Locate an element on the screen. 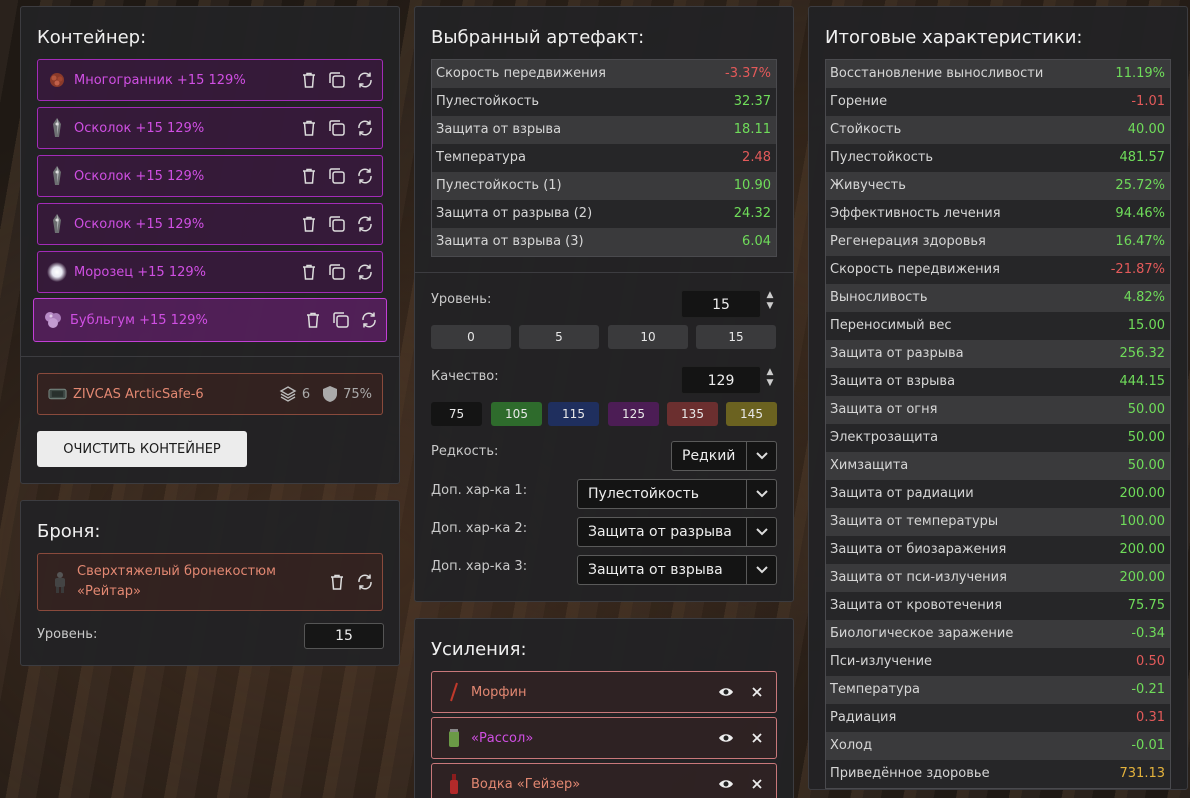 This screenshot has height=798, width=1190. container-item: ZIVCAS ArcticSafe-6 6 75% is located at coordinates (210, 394).